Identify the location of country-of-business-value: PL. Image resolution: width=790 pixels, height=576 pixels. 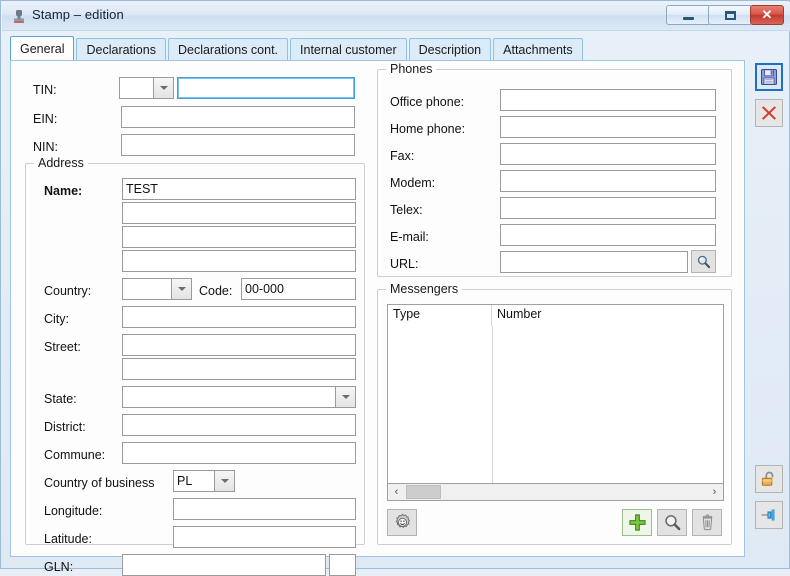
(184, 481).